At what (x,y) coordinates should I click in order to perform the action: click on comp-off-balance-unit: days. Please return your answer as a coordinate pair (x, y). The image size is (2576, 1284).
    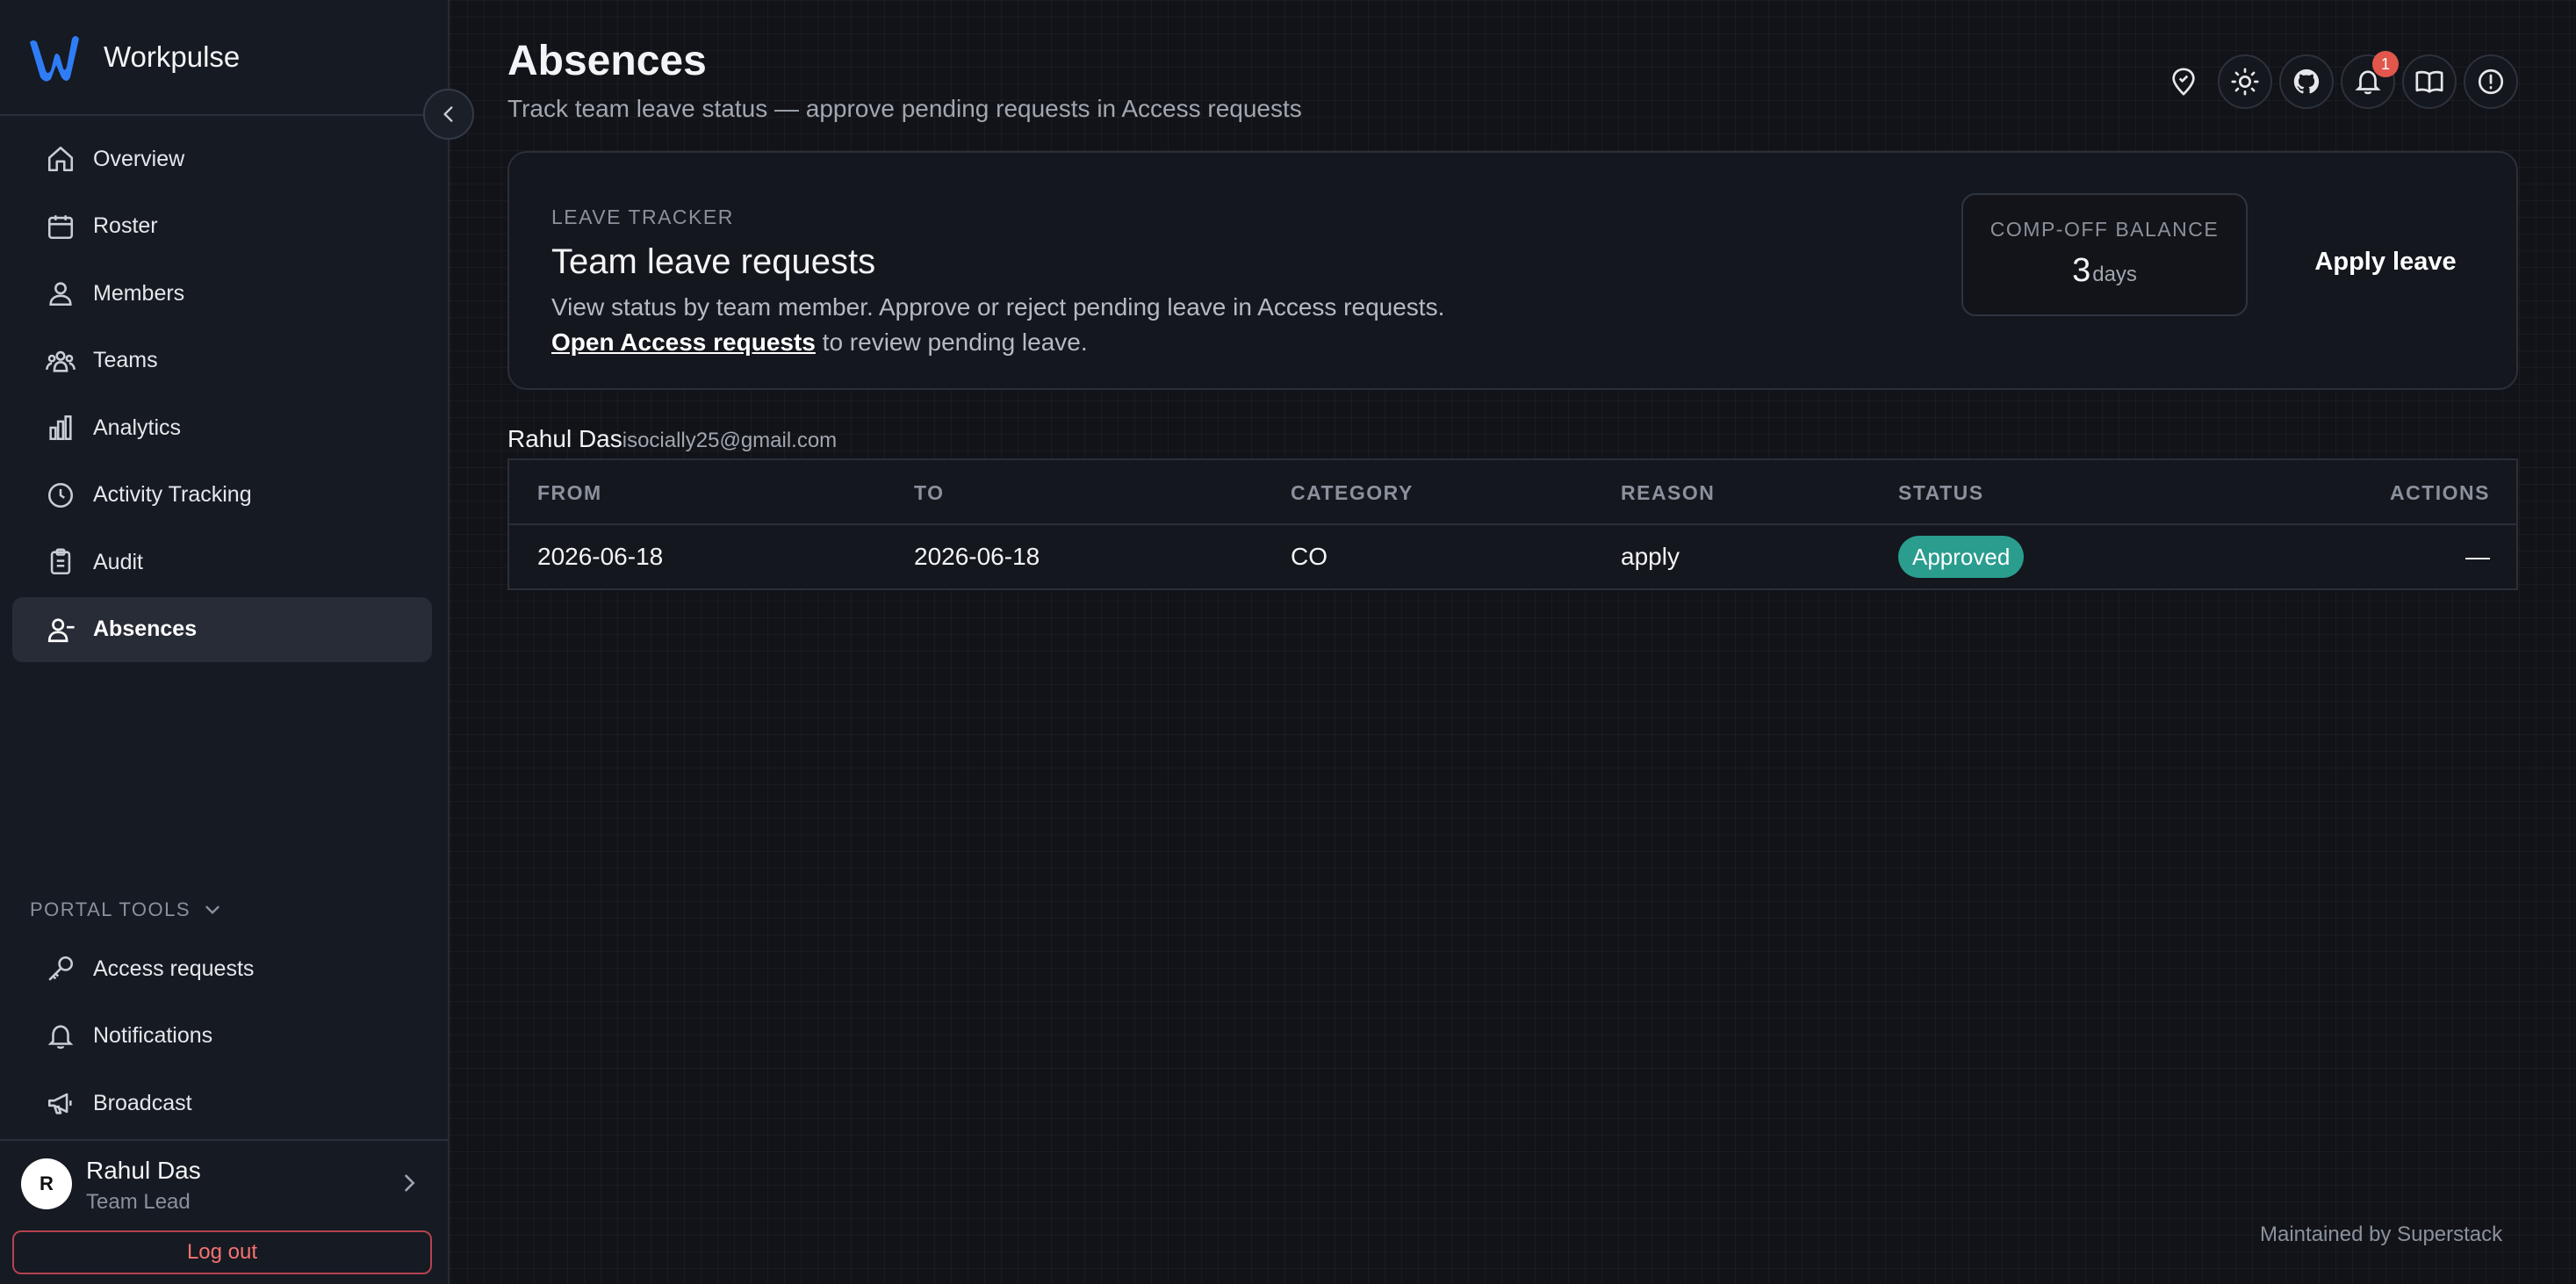
    Looking at the image, I should click on (2114, 274).